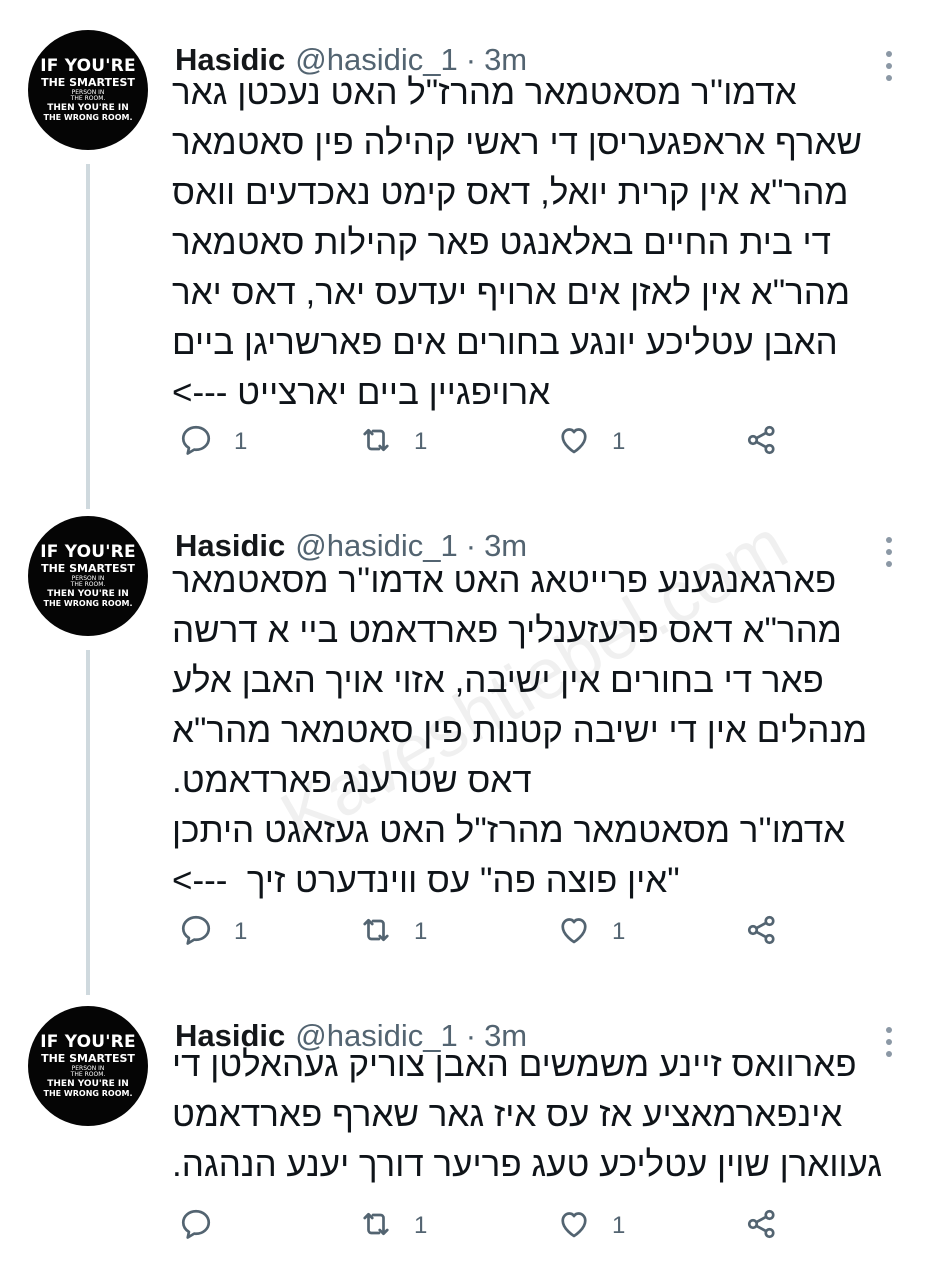 This screenshot has width=937, height=1280. I want to click on reply-button, so click(206, 1226).